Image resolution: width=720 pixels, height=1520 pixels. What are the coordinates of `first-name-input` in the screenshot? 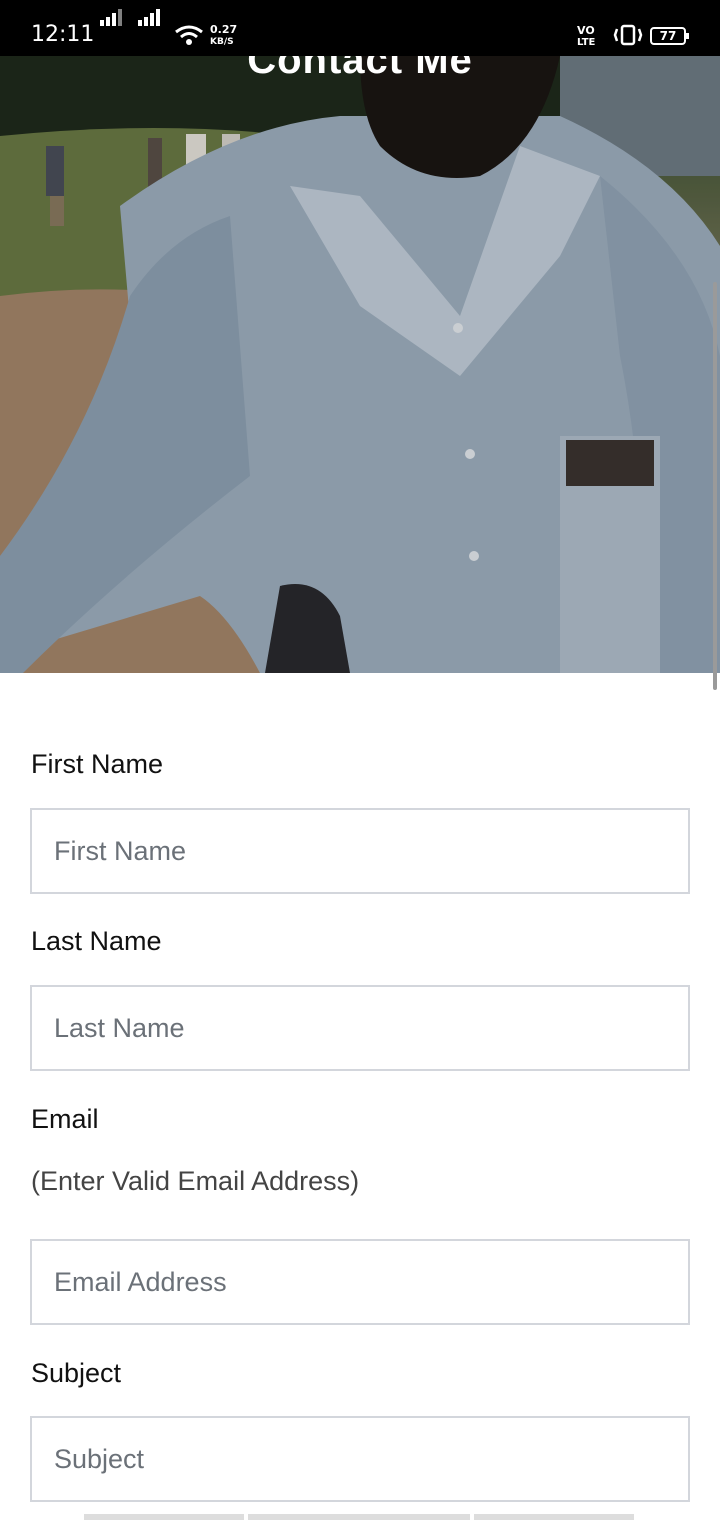 It's located at (360, 851).